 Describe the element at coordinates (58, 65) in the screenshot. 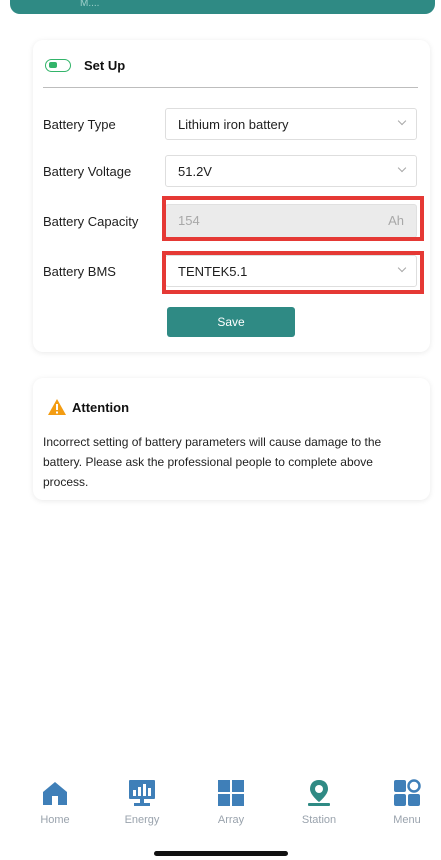

I see `toggle-icon` at that location.